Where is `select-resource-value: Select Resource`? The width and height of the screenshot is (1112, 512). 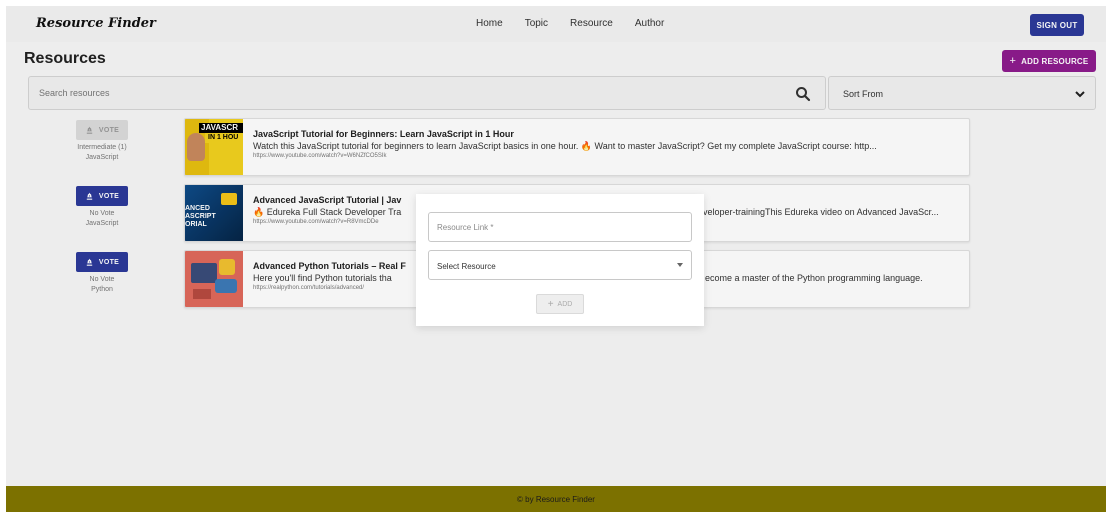 select-resource-value: Select Resource is located at coordinates (466, 266).